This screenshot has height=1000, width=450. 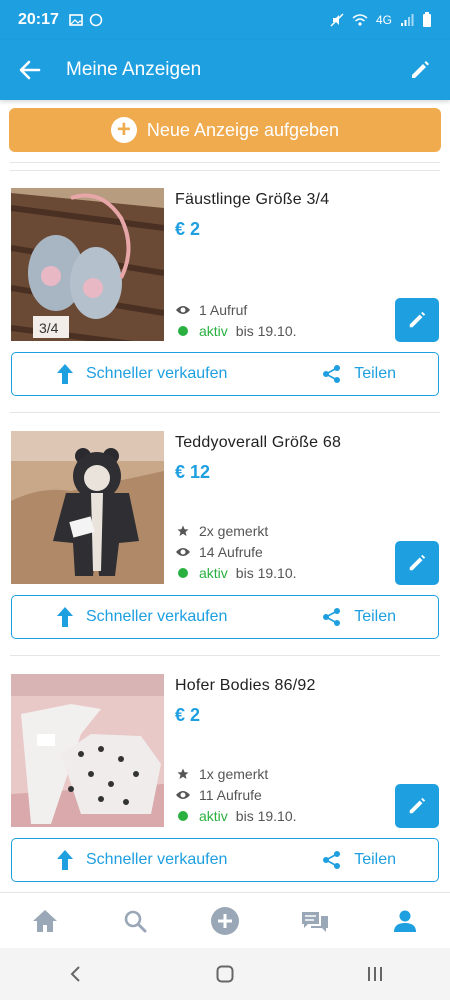 What do you see at coordinates (275, 530) in the screenshot?
I see `saved-count: 2x gemerkt` at bounding box center [275, 530].